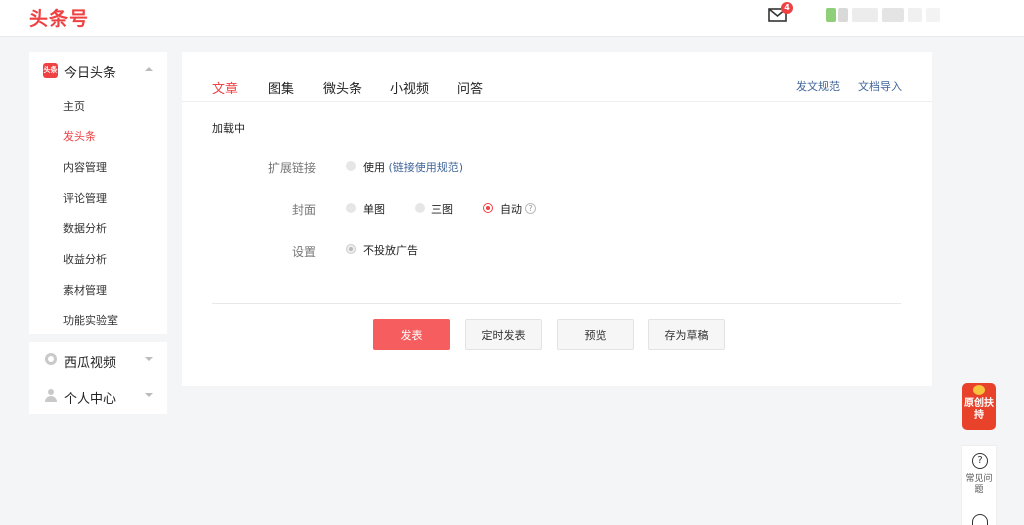  What do you see at coordinates (351, 249) in the screenshot?
I see `no-ads-radio` at bounding box center [351, 249].